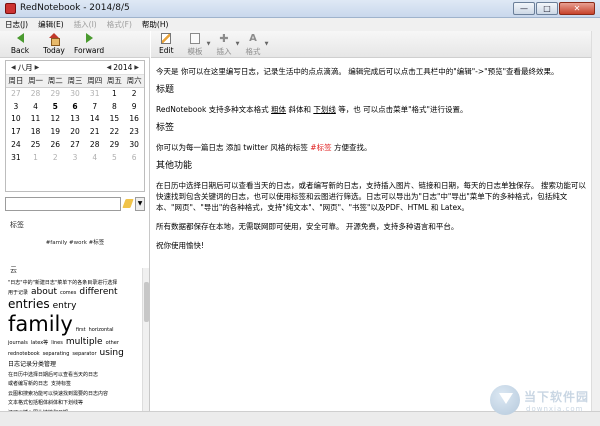  What do you see at coordinates (375, 44) in the screenshot?
I see `editor-toolbar: Edit 模板 ▼ ✚ 插入 ▼ A 格式 ▼` at bounding box center [375, 44].